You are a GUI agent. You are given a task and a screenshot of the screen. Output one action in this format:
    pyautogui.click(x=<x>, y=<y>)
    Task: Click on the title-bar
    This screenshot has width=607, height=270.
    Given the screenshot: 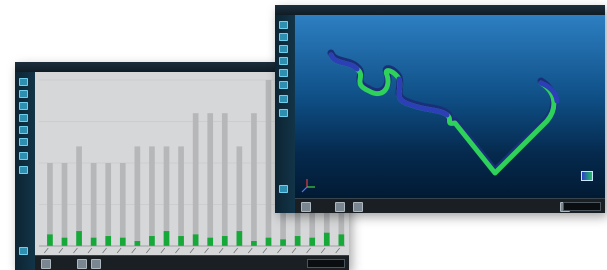 What is the action you would take?
    pyautogui.click(x=440, y=10)
    